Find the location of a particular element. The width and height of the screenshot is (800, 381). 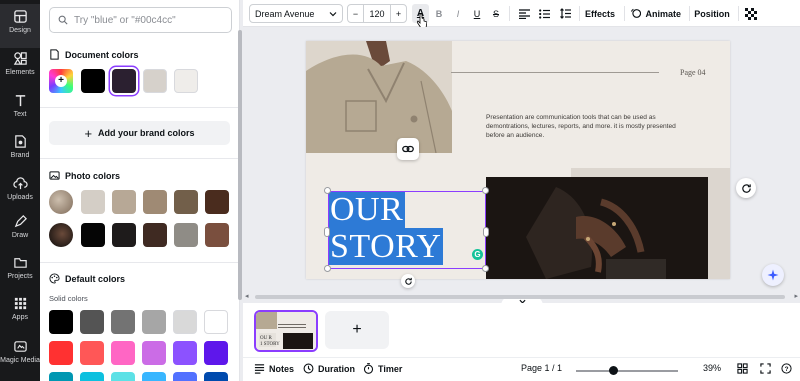

increase-font-size-button: + is located at coordinates (398, 13).